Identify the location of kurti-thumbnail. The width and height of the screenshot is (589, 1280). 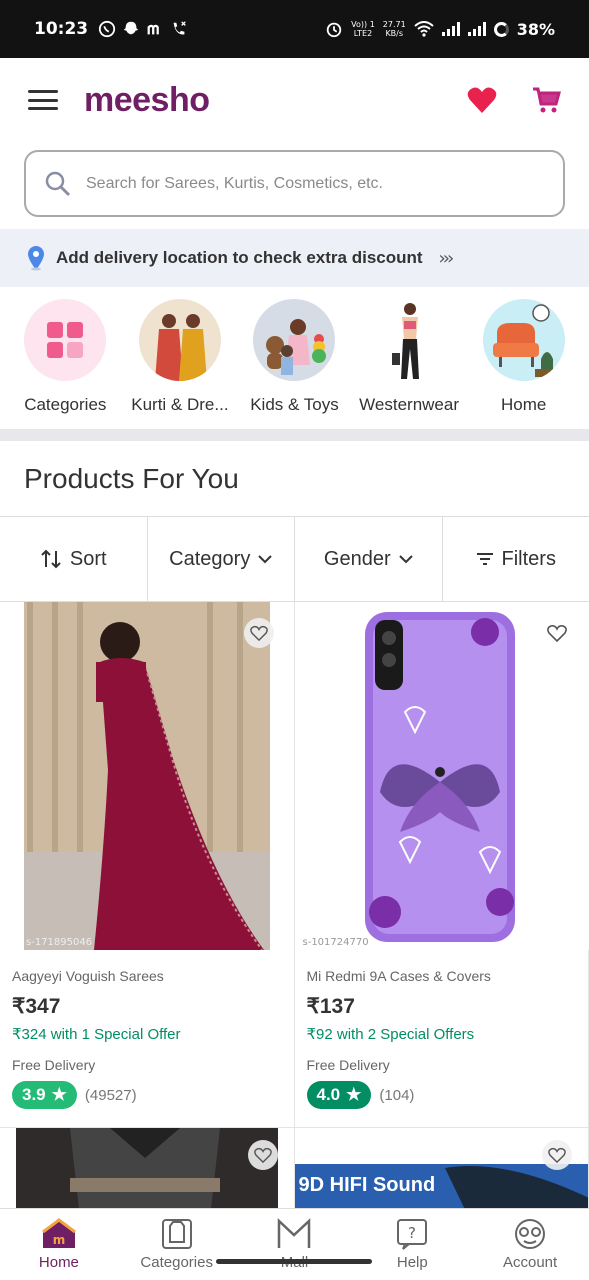
(179, 340).